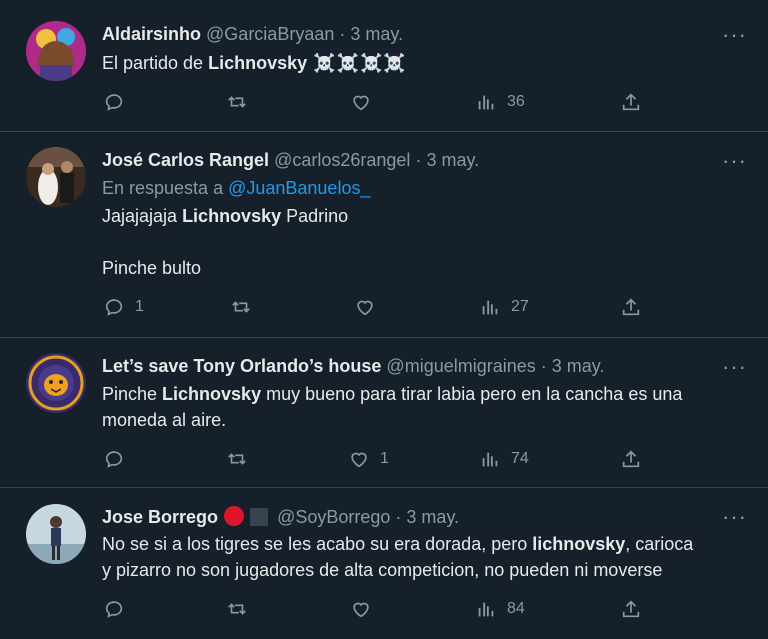 The image size is (768, 639). What do you see at coordinates (384, 103) in the screenshot?
I see `action-bar: 36` at bounding box center [384, 103].